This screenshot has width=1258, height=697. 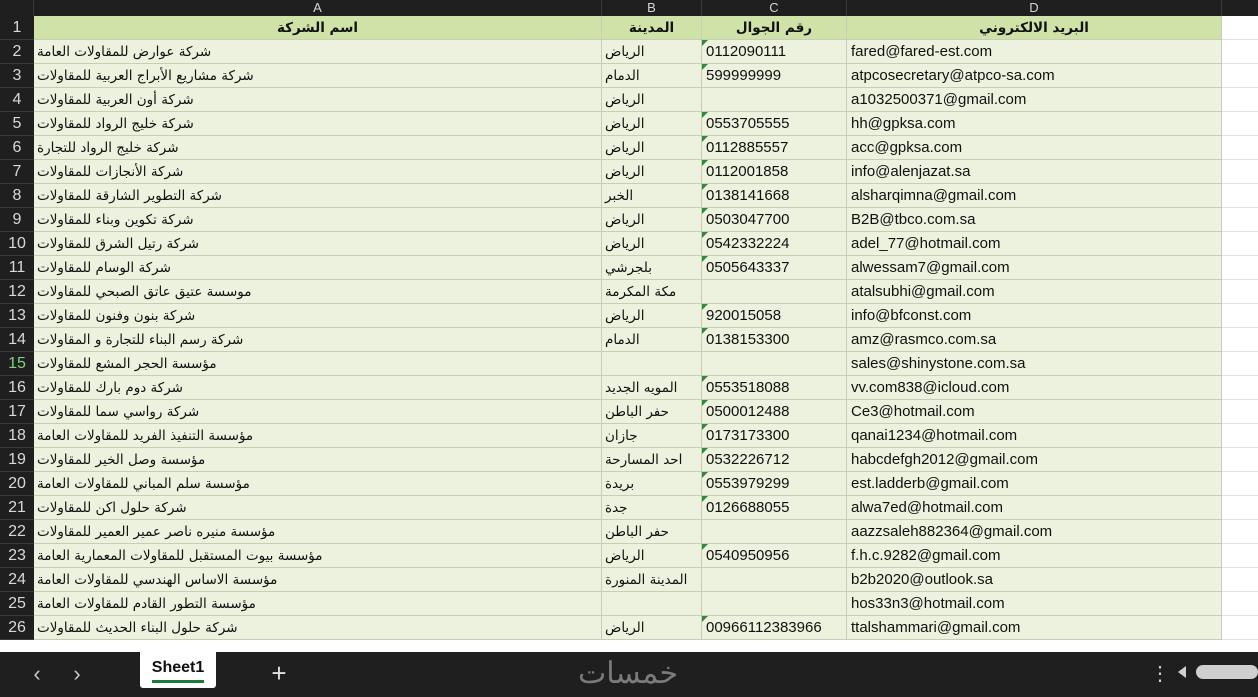 I want to click on email-cell: habcdefgh2012@gmail.com, so click(x=1034, y=460).